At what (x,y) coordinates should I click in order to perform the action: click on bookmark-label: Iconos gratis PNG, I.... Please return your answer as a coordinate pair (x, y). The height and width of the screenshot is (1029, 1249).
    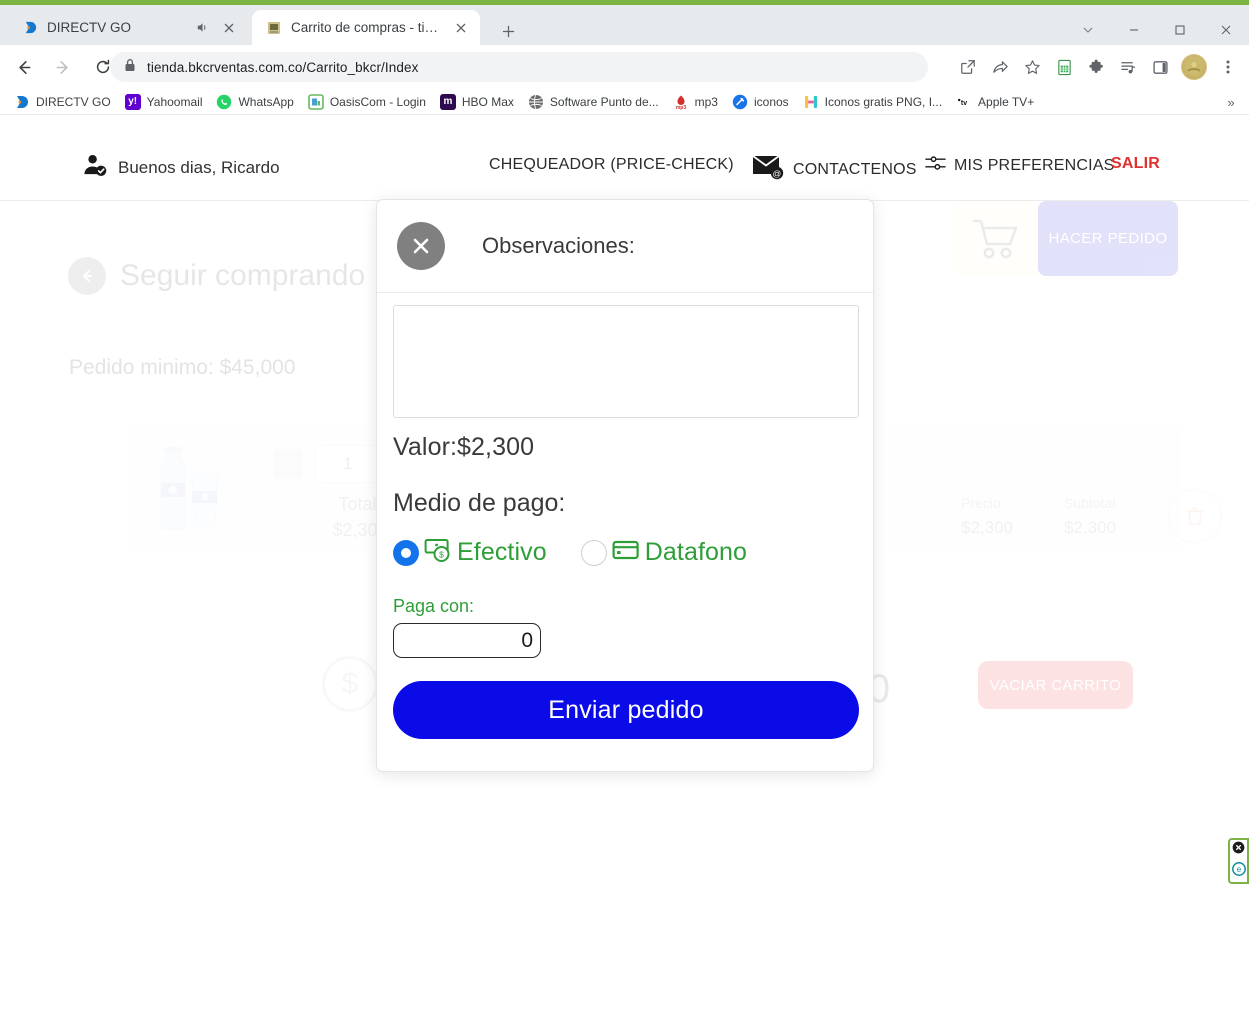
    Looking at the image, I should click on (883, 101).